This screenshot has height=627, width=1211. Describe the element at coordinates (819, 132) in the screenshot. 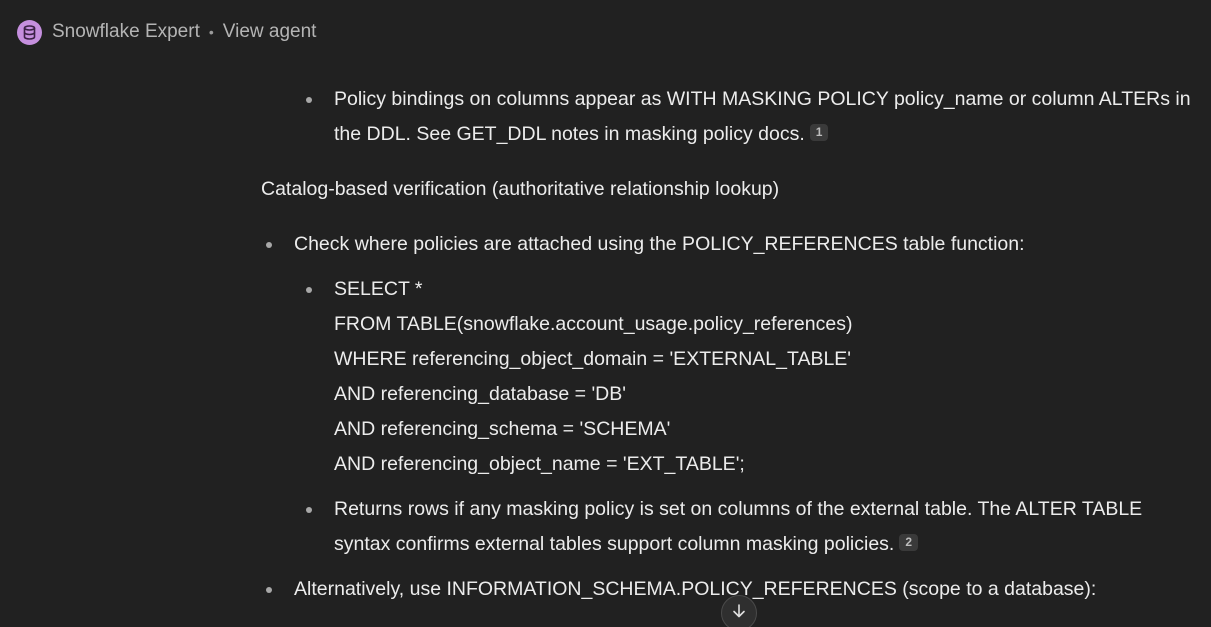

I see `citation-badge: 1` at that location.